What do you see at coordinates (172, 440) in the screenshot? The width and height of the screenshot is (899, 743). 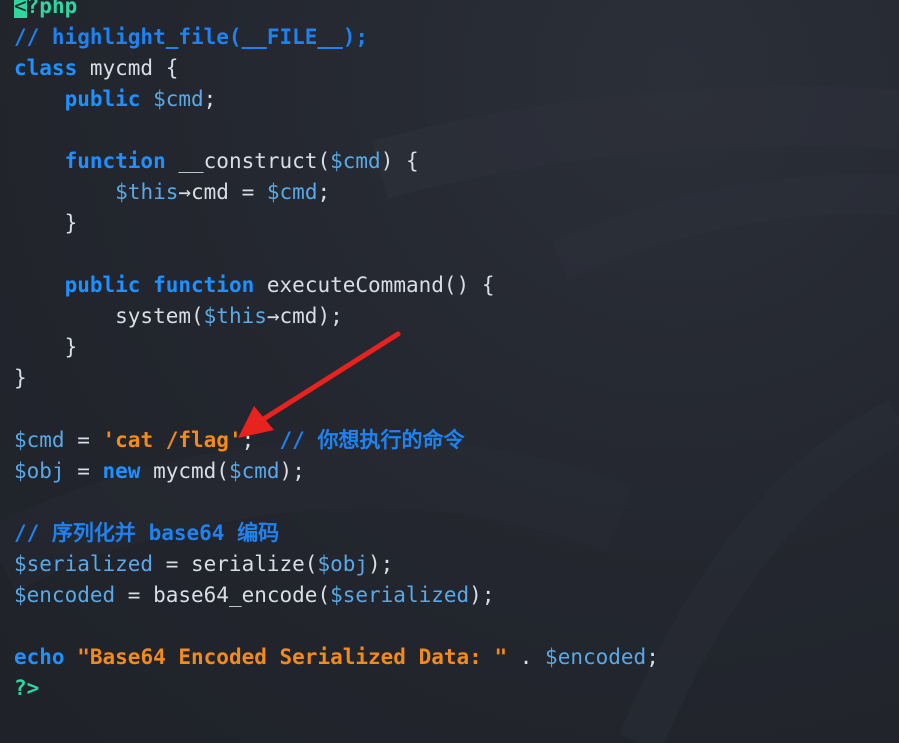 I see `code-token: 'cat /flag'` at bounding box center [172, 440].